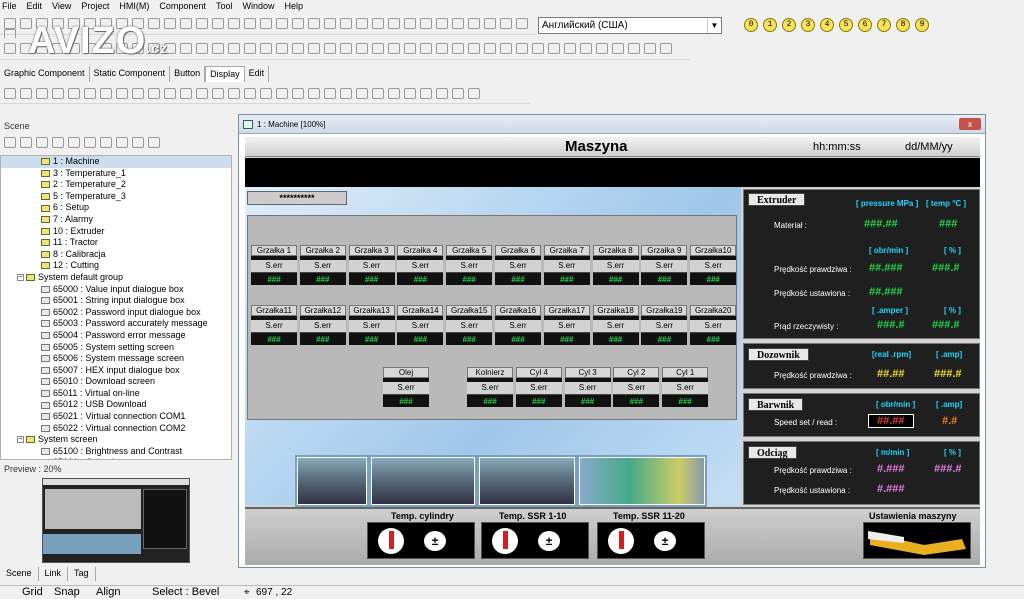 Image resolution: width=1024 pixels, height=599 pixels. What do you see at coordinates (116, 232) in the screenshot?
I see `tree-item: 10 : Extruder` at bounding box center [116, 232].